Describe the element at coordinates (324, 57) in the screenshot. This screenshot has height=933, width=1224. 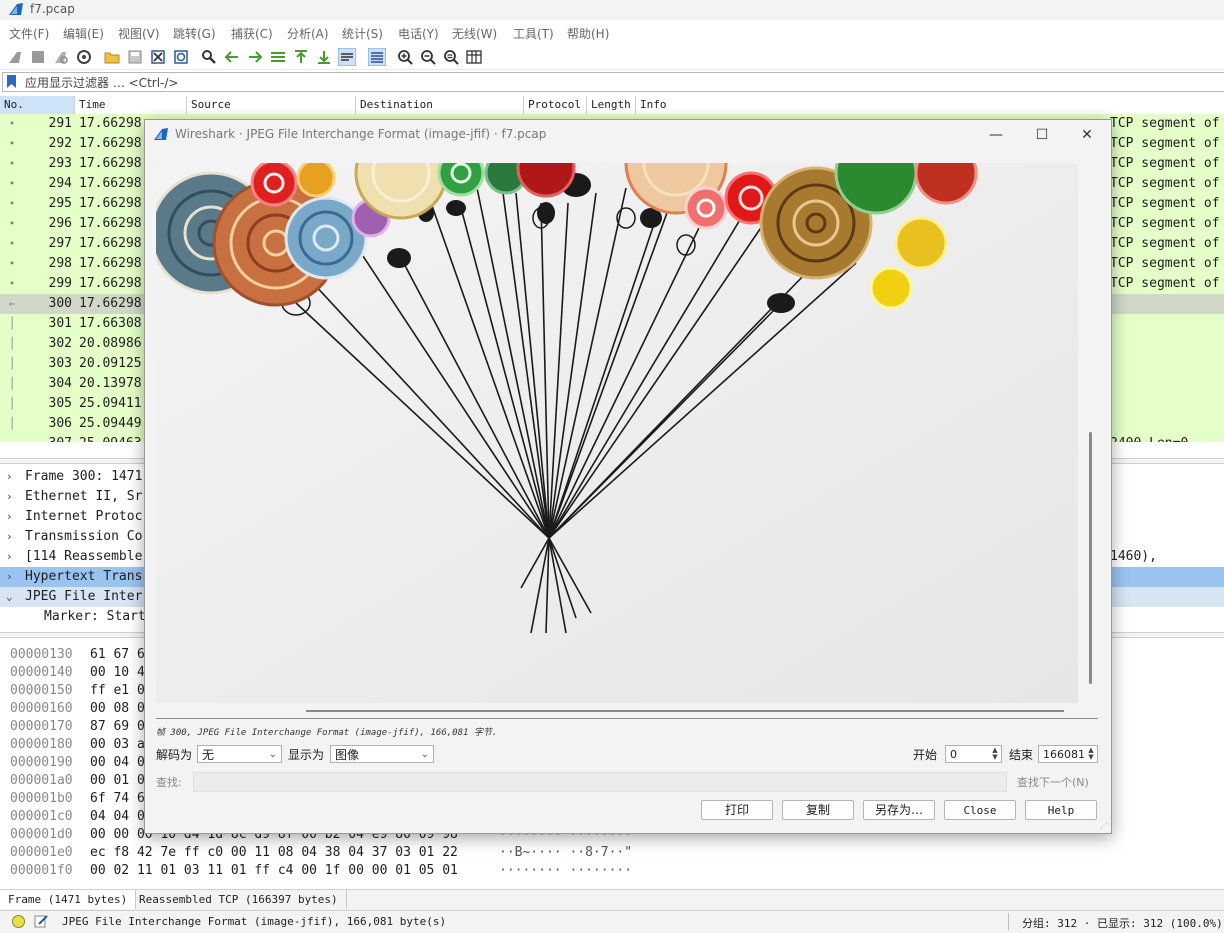
I see `last-packet-icon` at that location.